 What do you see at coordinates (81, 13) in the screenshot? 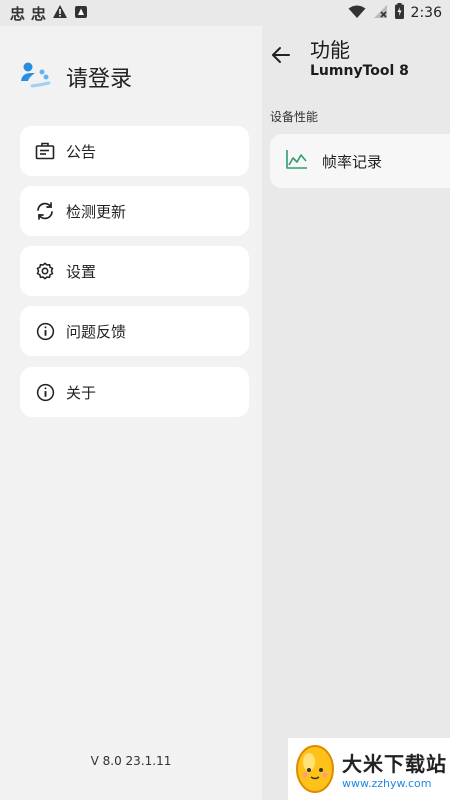
I see `notification-app-icon` at bounding box center [81, 13].